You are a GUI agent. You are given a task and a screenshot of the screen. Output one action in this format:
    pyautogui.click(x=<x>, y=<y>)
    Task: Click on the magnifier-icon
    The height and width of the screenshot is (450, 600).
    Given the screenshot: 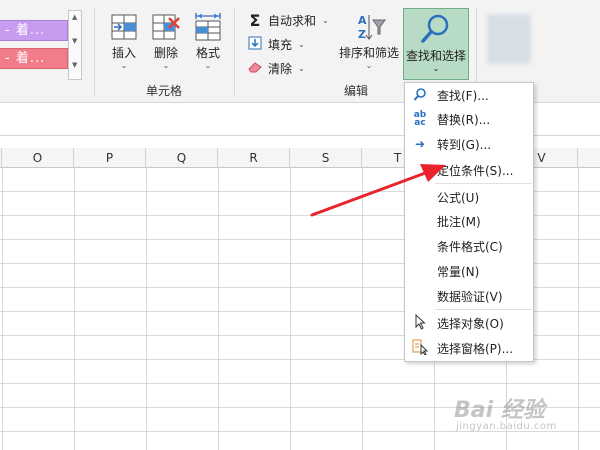 What is the action you would take?
    pyautogui.click(x=435, y=28)
    